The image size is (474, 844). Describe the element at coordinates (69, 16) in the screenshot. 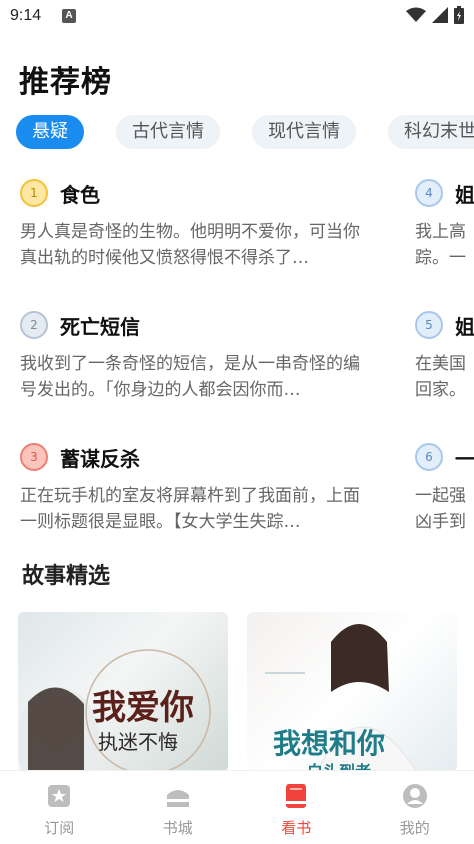

I see `notification-icon: A` at that location.